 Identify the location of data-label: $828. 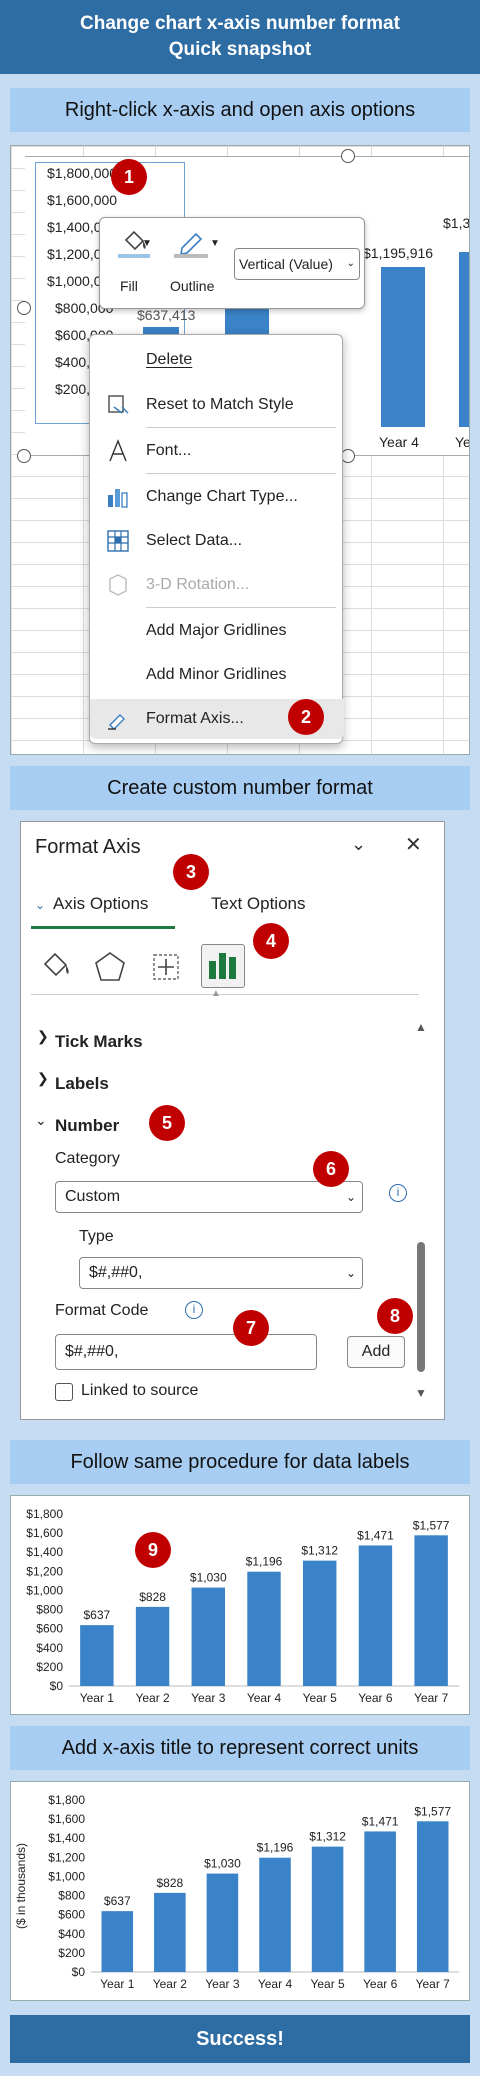
(170, 1883).